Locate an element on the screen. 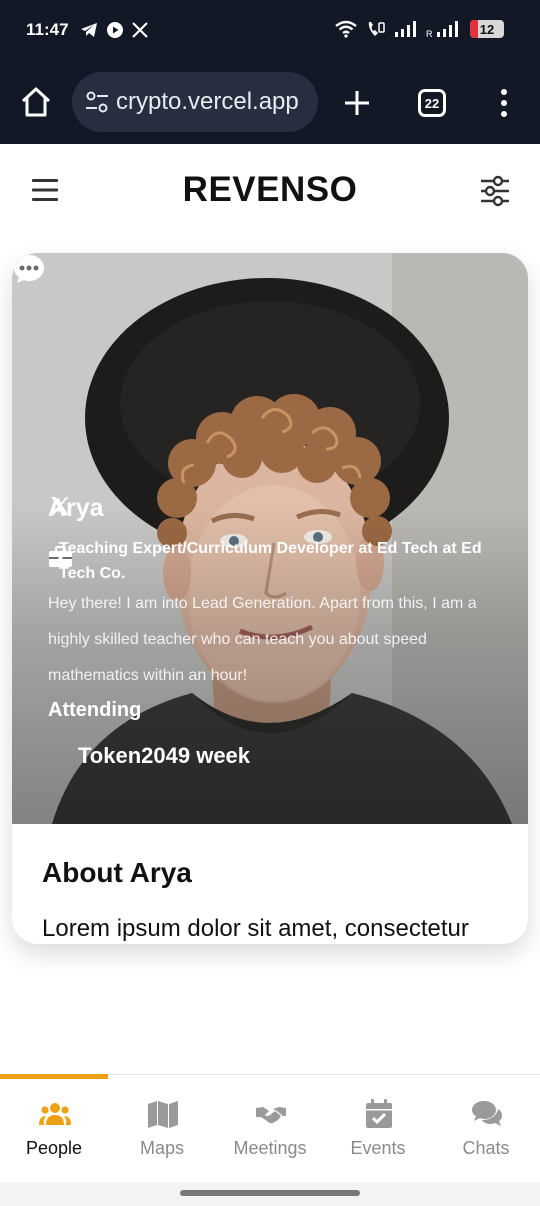  chat-bubbles-icon is located at coordinates (487, 1113).